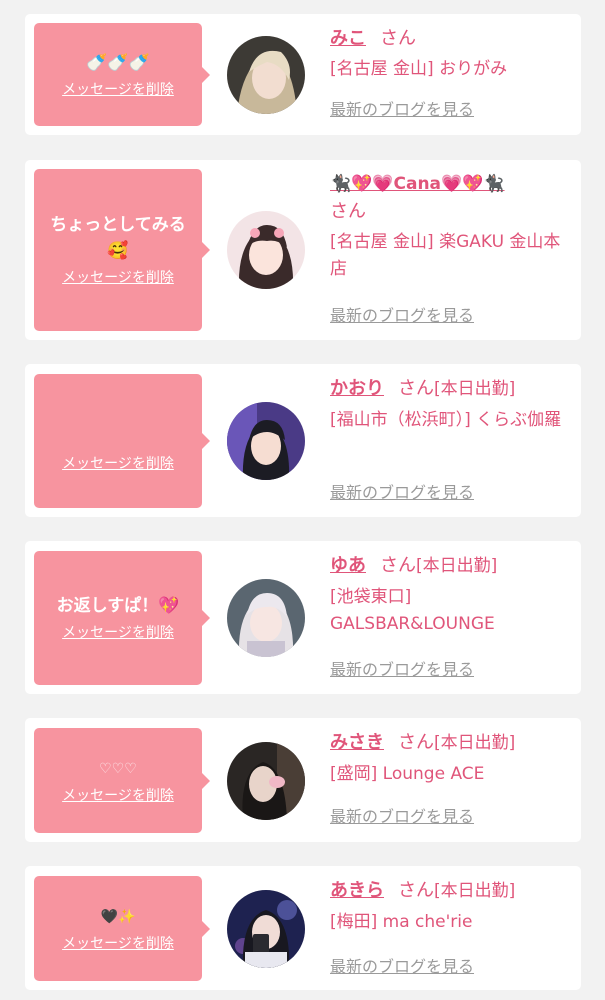  I want to click on shop-name: [梅田] ma che'rie, so click(401, 922).